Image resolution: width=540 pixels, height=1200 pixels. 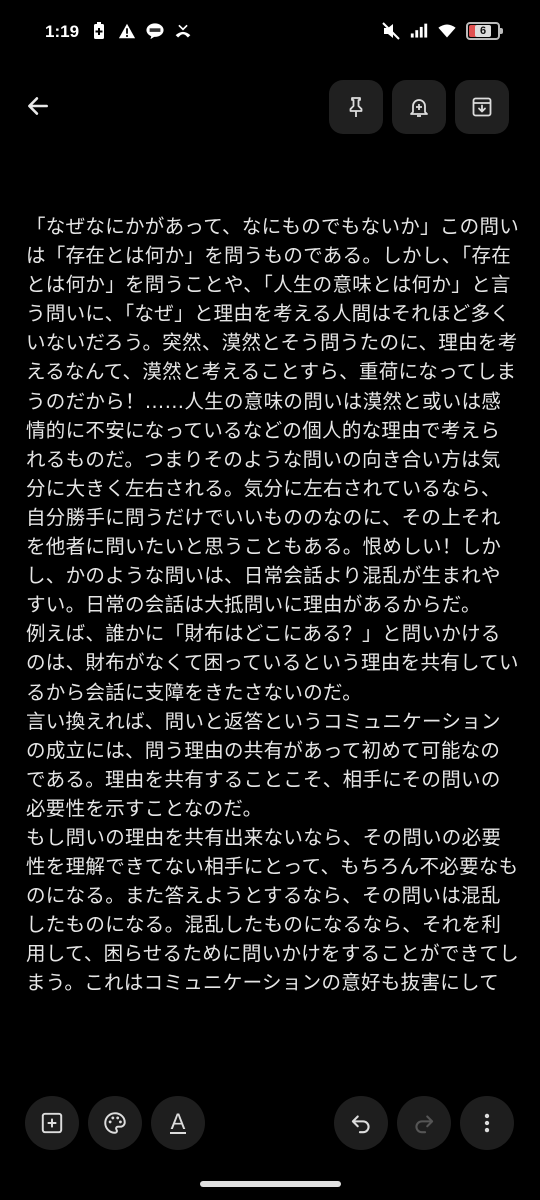 I want to click on notification-icons, so click(x=141, y=31).